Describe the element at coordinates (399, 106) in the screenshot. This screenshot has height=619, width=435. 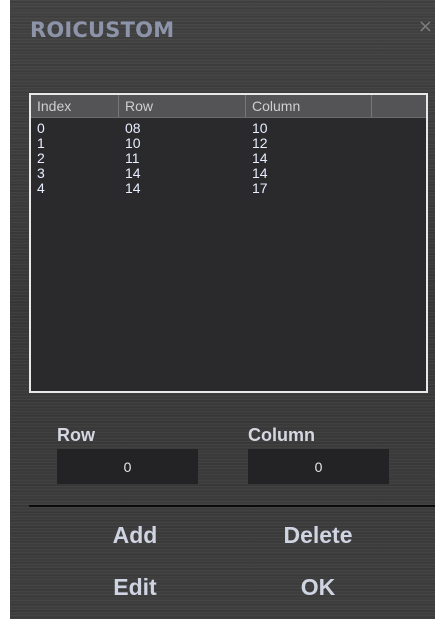
I see `column-header-empty` at that location.